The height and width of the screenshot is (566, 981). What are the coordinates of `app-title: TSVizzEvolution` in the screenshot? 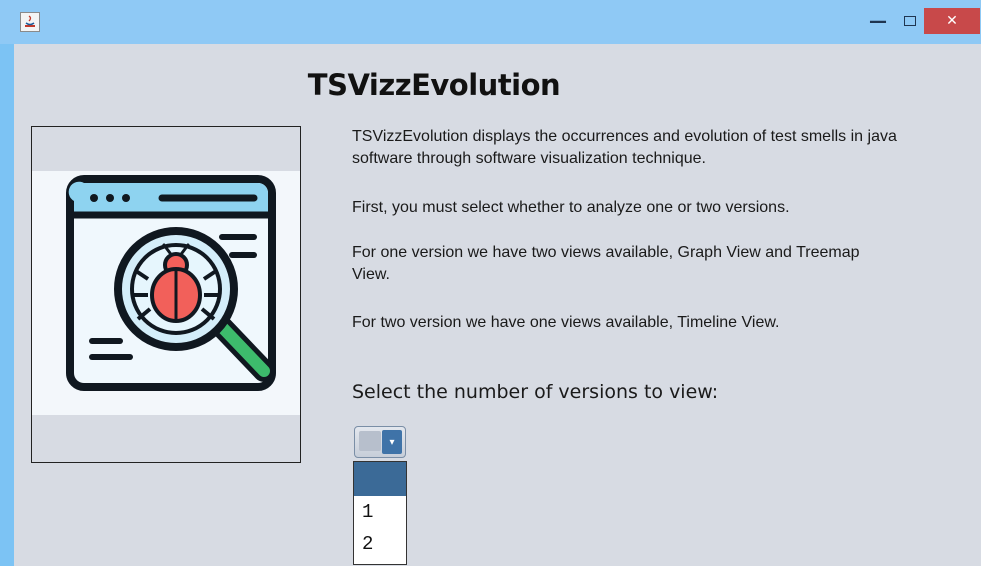 It's located at (434, 85).